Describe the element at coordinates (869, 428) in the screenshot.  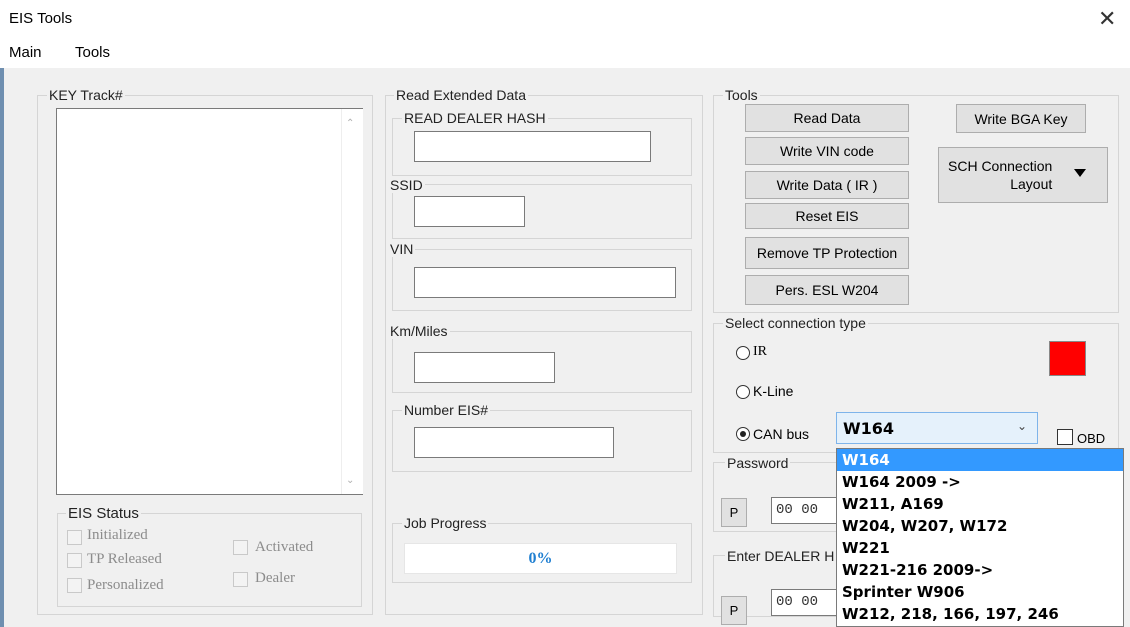
I see `model-select-value: W164` at that location.